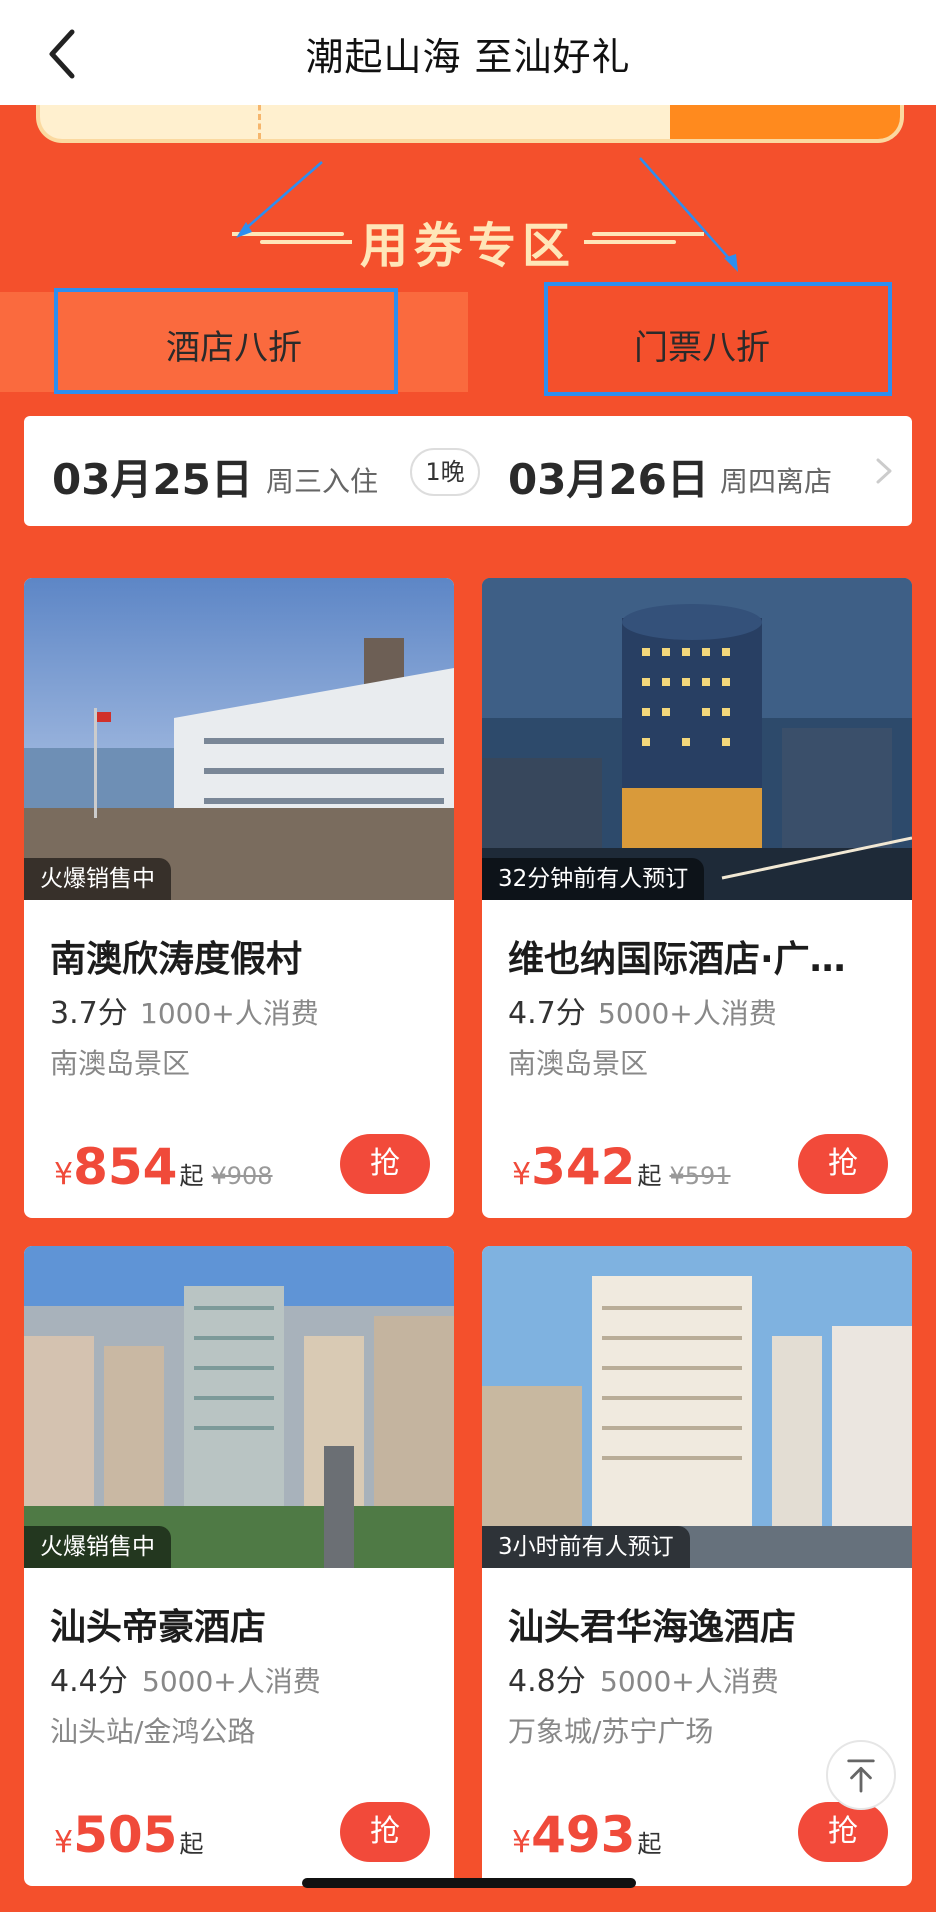  Describe the element at coordinates (644, 238) in the screenshot. I see `decorative-cloud-right-icon` at that location.